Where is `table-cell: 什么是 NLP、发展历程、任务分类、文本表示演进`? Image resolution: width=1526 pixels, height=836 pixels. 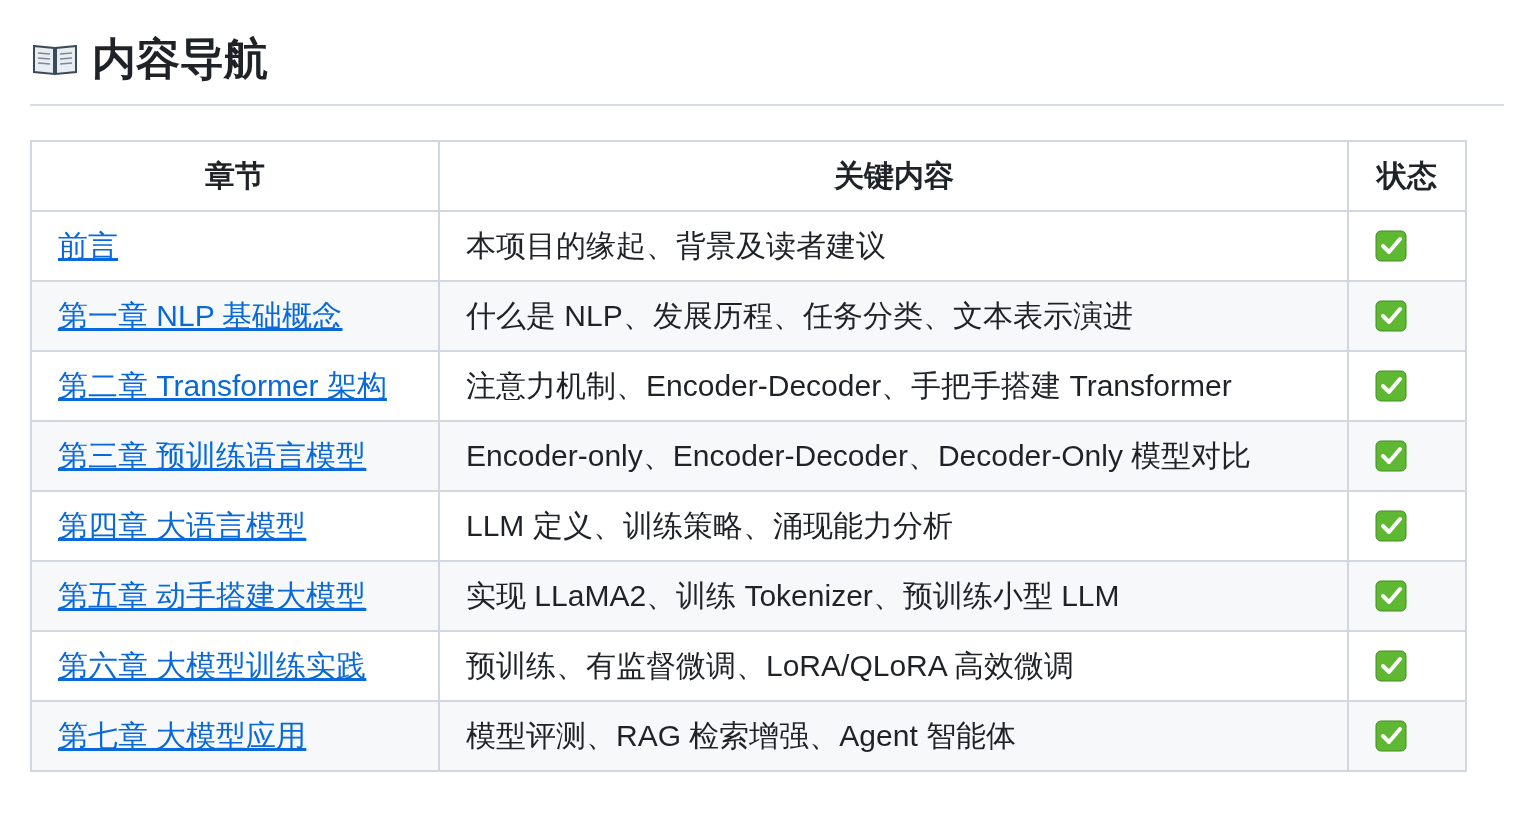
table-cell: 什么是 NLP、发展历程、任务分类、文本表示演进 is located at coordinates (893, 316).